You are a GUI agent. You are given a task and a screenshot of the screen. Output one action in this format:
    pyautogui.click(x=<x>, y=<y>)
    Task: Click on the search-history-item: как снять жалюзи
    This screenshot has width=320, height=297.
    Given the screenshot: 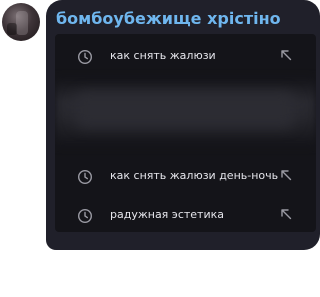 What is the action you would take?
    pyautogui.click(x=185, y=57)
    